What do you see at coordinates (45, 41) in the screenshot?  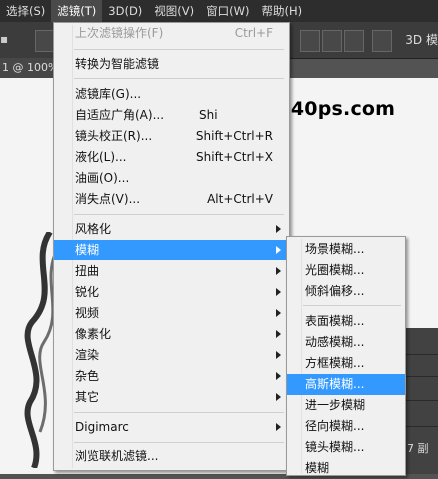 I see `align-tool-icon` at bounding box center [45, 41].